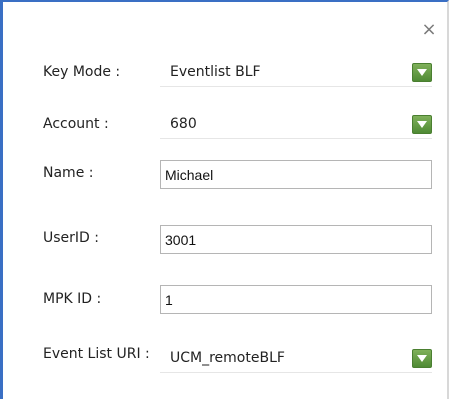 This screenshot has width=449, height=399. I want to click on key-mode-select: Eventlist BLF, so click(296, 73).